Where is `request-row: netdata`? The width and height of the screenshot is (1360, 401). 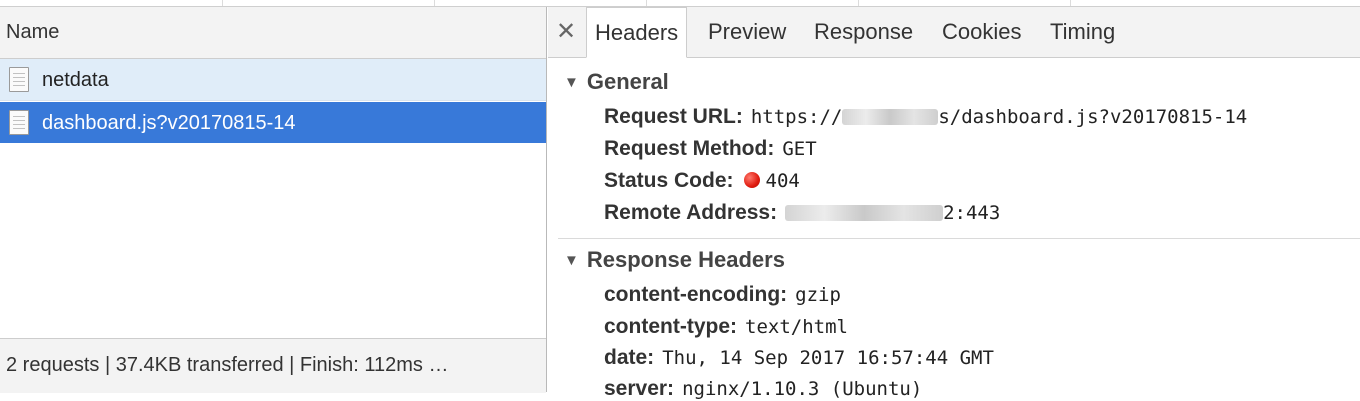
request-row: netdata is located at coordinates (273, 80).